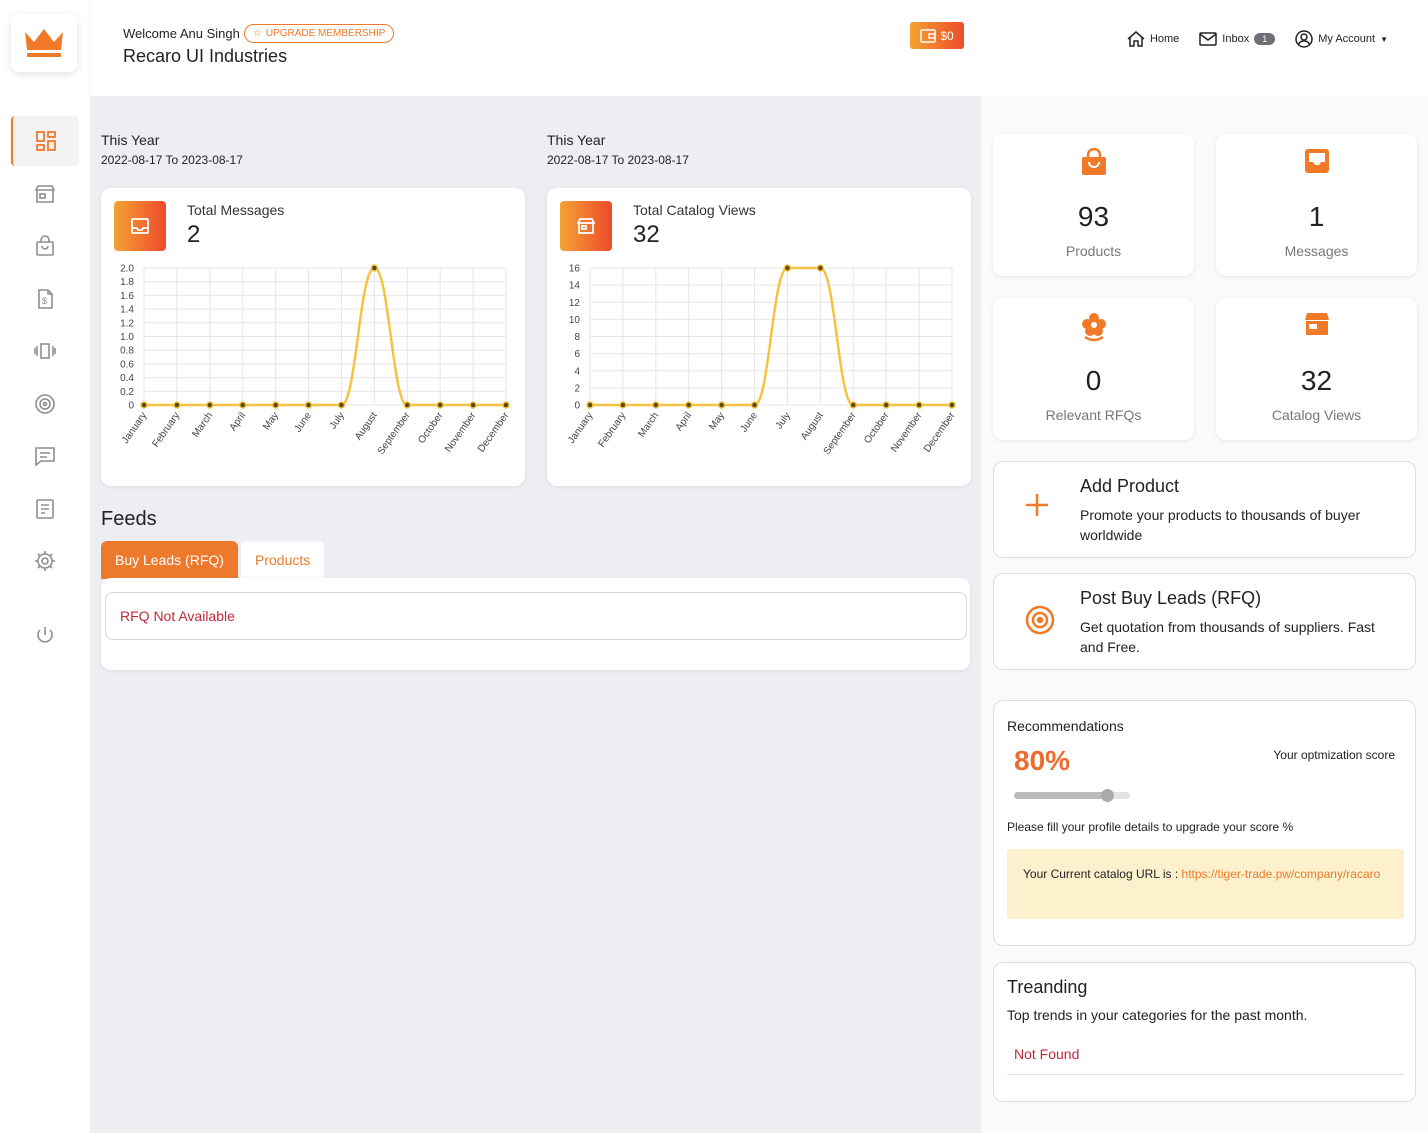 The height and width of the screenshot is (1133, 1428). I want to click on action-title: Post Buy Leads (RFQ), so click(1171, 598).